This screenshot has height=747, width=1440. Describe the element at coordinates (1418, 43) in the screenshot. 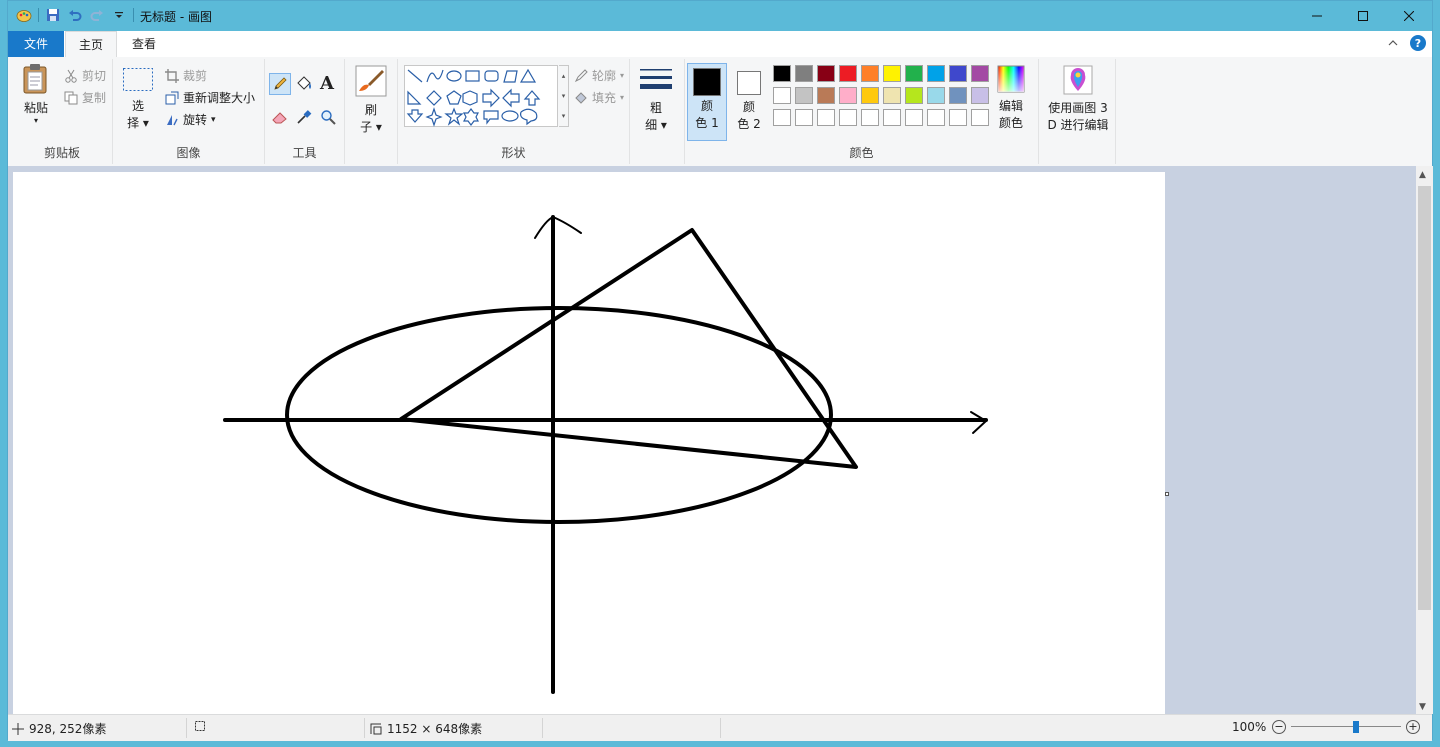

I see `help-icon: ?` at that location.